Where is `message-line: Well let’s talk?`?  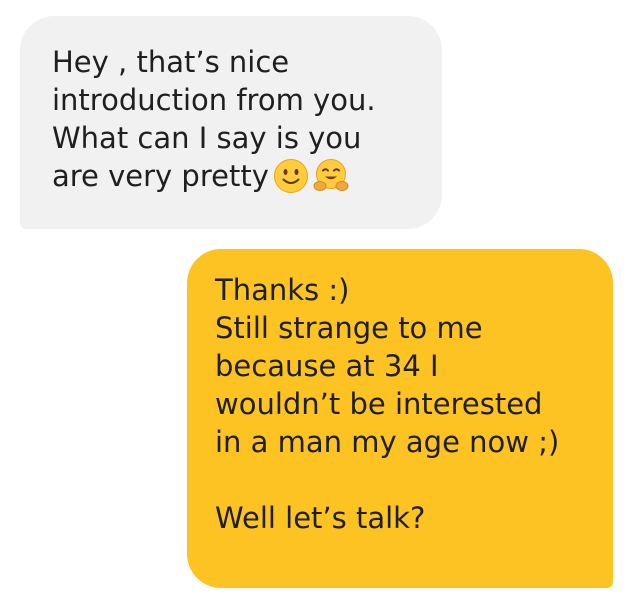 message-line: Well let’s talk? is located at coordinates (320, 518).